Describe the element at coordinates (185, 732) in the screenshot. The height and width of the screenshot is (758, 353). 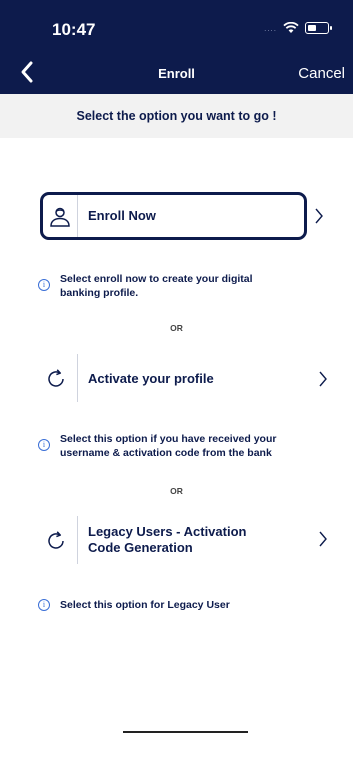
I see `home-indicator` at that location.